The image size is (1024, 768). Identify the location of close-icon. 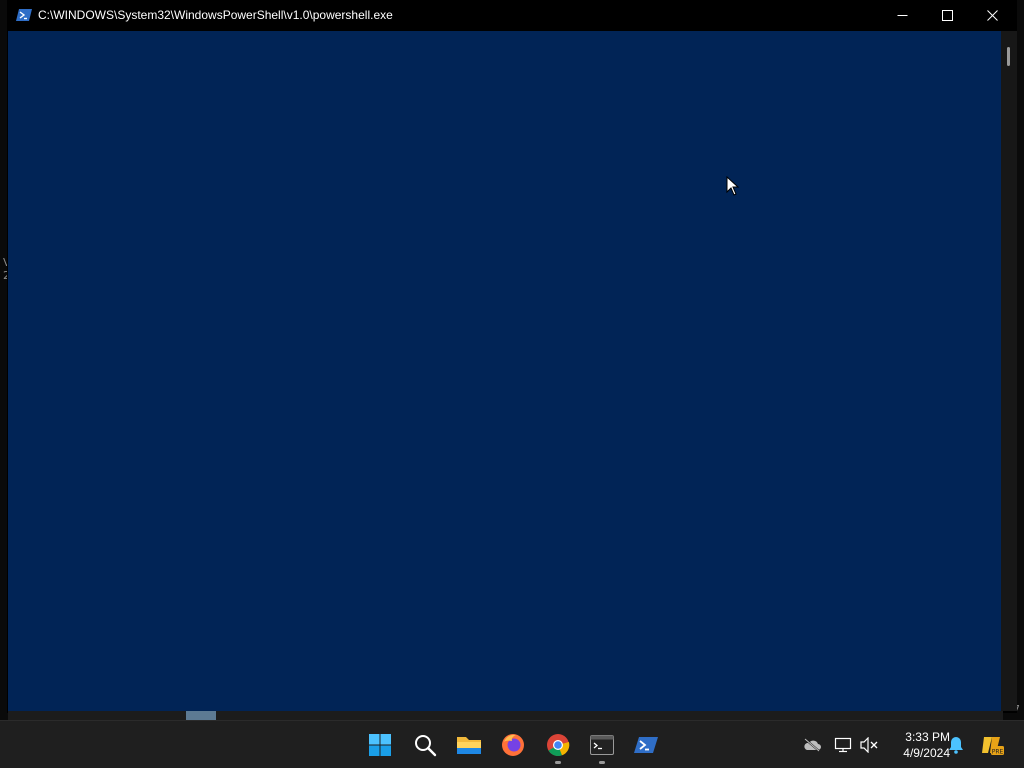
(992, 15).